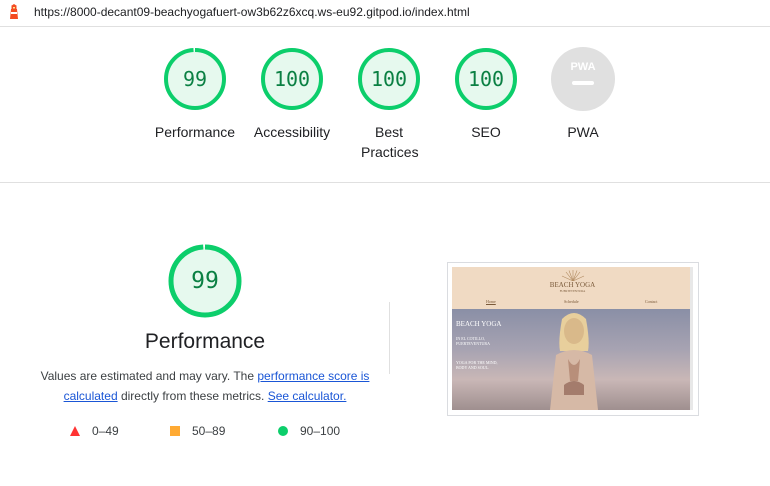  Describe the element at coordinates (573, 275) in the screenshot. I see `sun-logo-icon` at that location.